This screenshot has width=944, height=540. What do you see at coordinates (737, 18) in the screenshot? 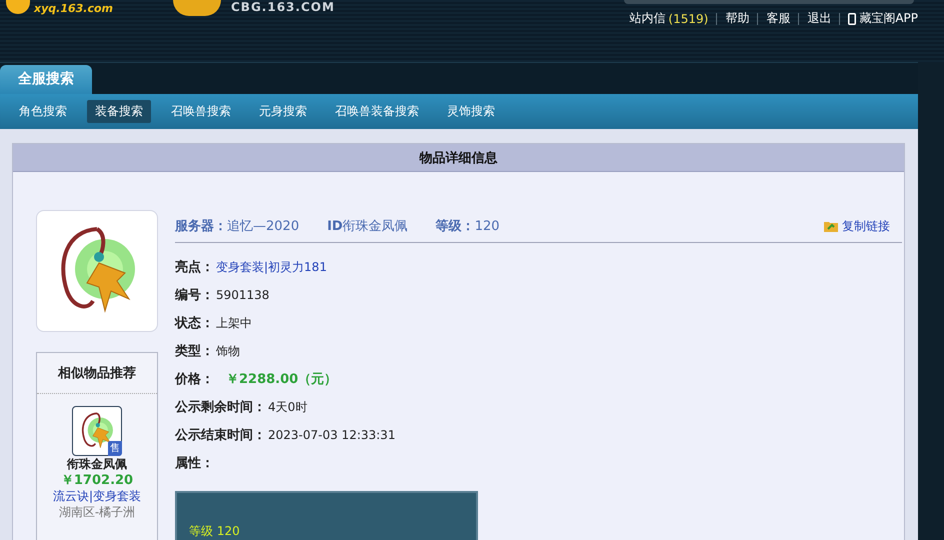
I see `header-link: 帮助` at bounding box center [737, 18].